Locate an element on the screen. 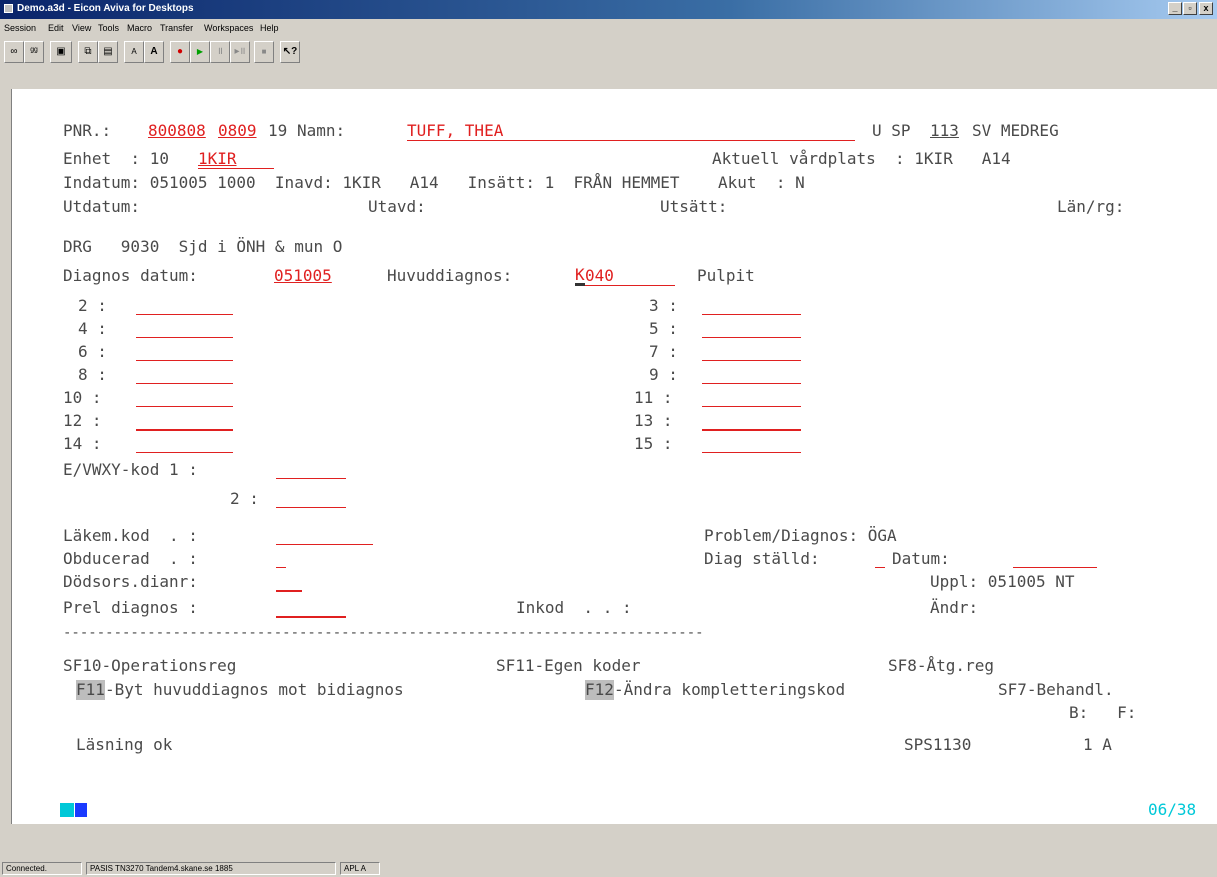 The image size is (1217, 877). code-suffix: SV MEDREG is located at coordinates (1015, 130).